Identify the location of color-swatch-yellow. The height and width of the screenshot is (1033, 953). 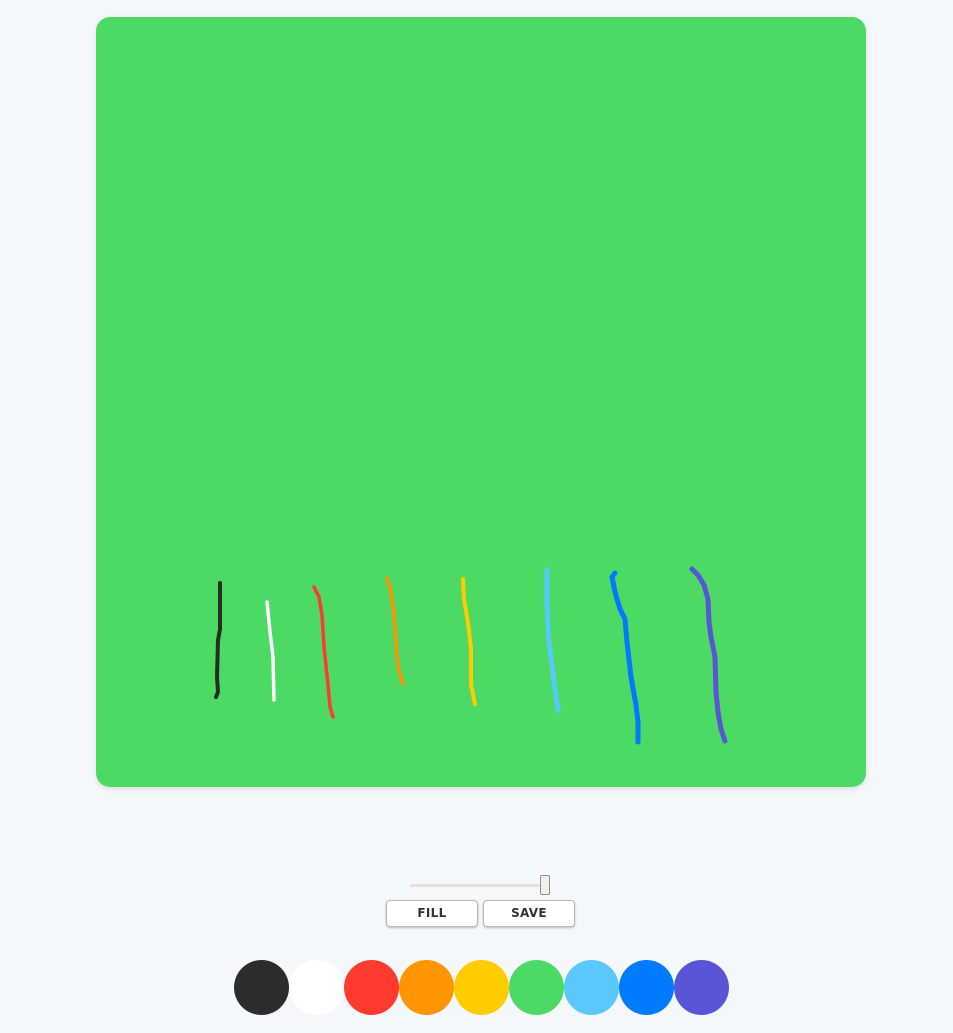
(481, 987).